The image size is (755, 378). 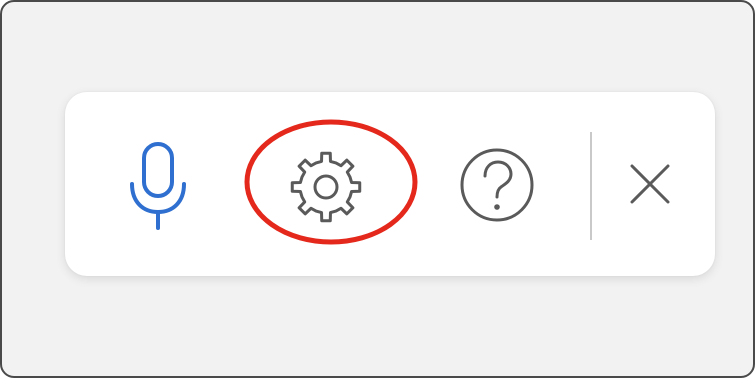 I want to click on close-button, so click(x=650, y=184).